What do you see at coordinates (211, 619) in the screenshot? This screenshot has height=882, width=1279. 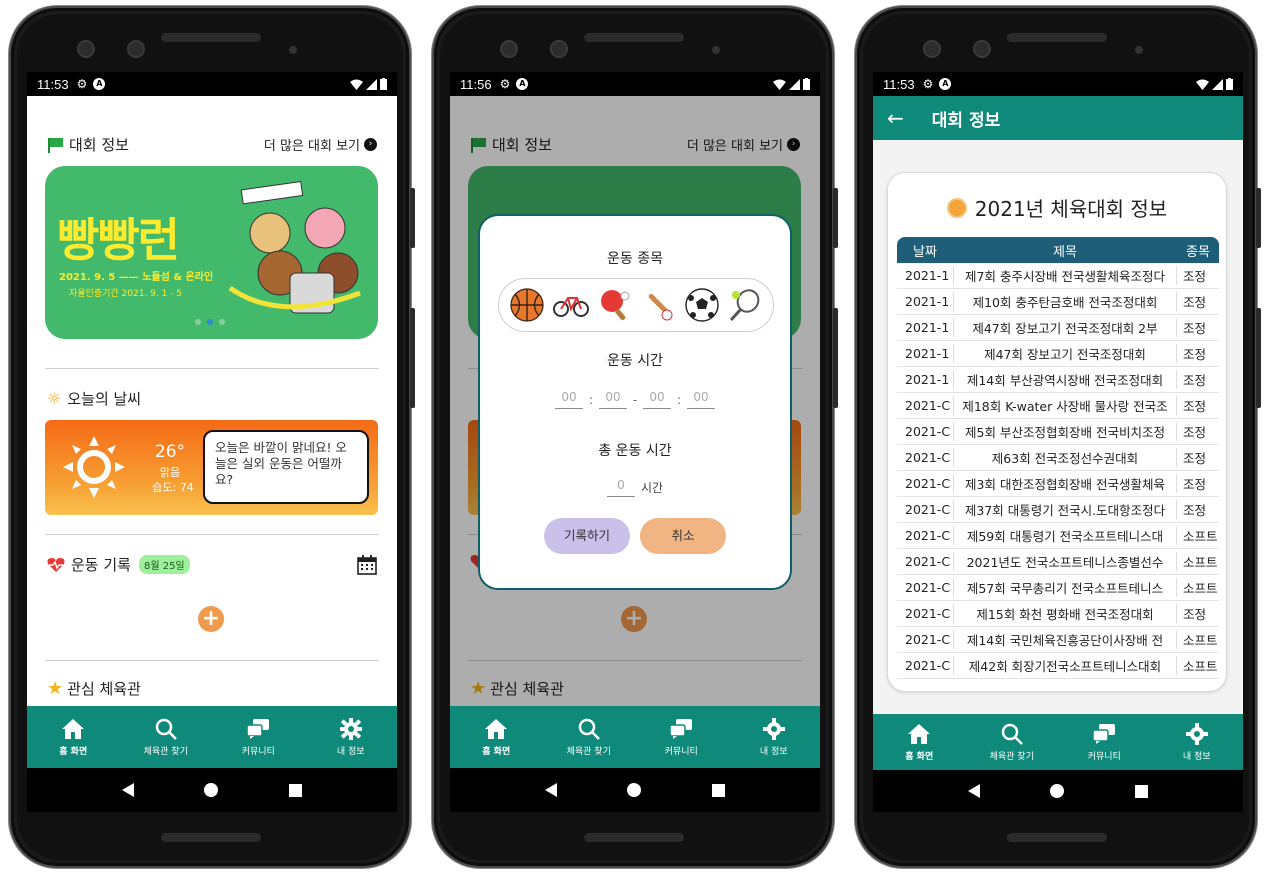 I see `add-exercise-button: +` at bounding box center [211, 619].